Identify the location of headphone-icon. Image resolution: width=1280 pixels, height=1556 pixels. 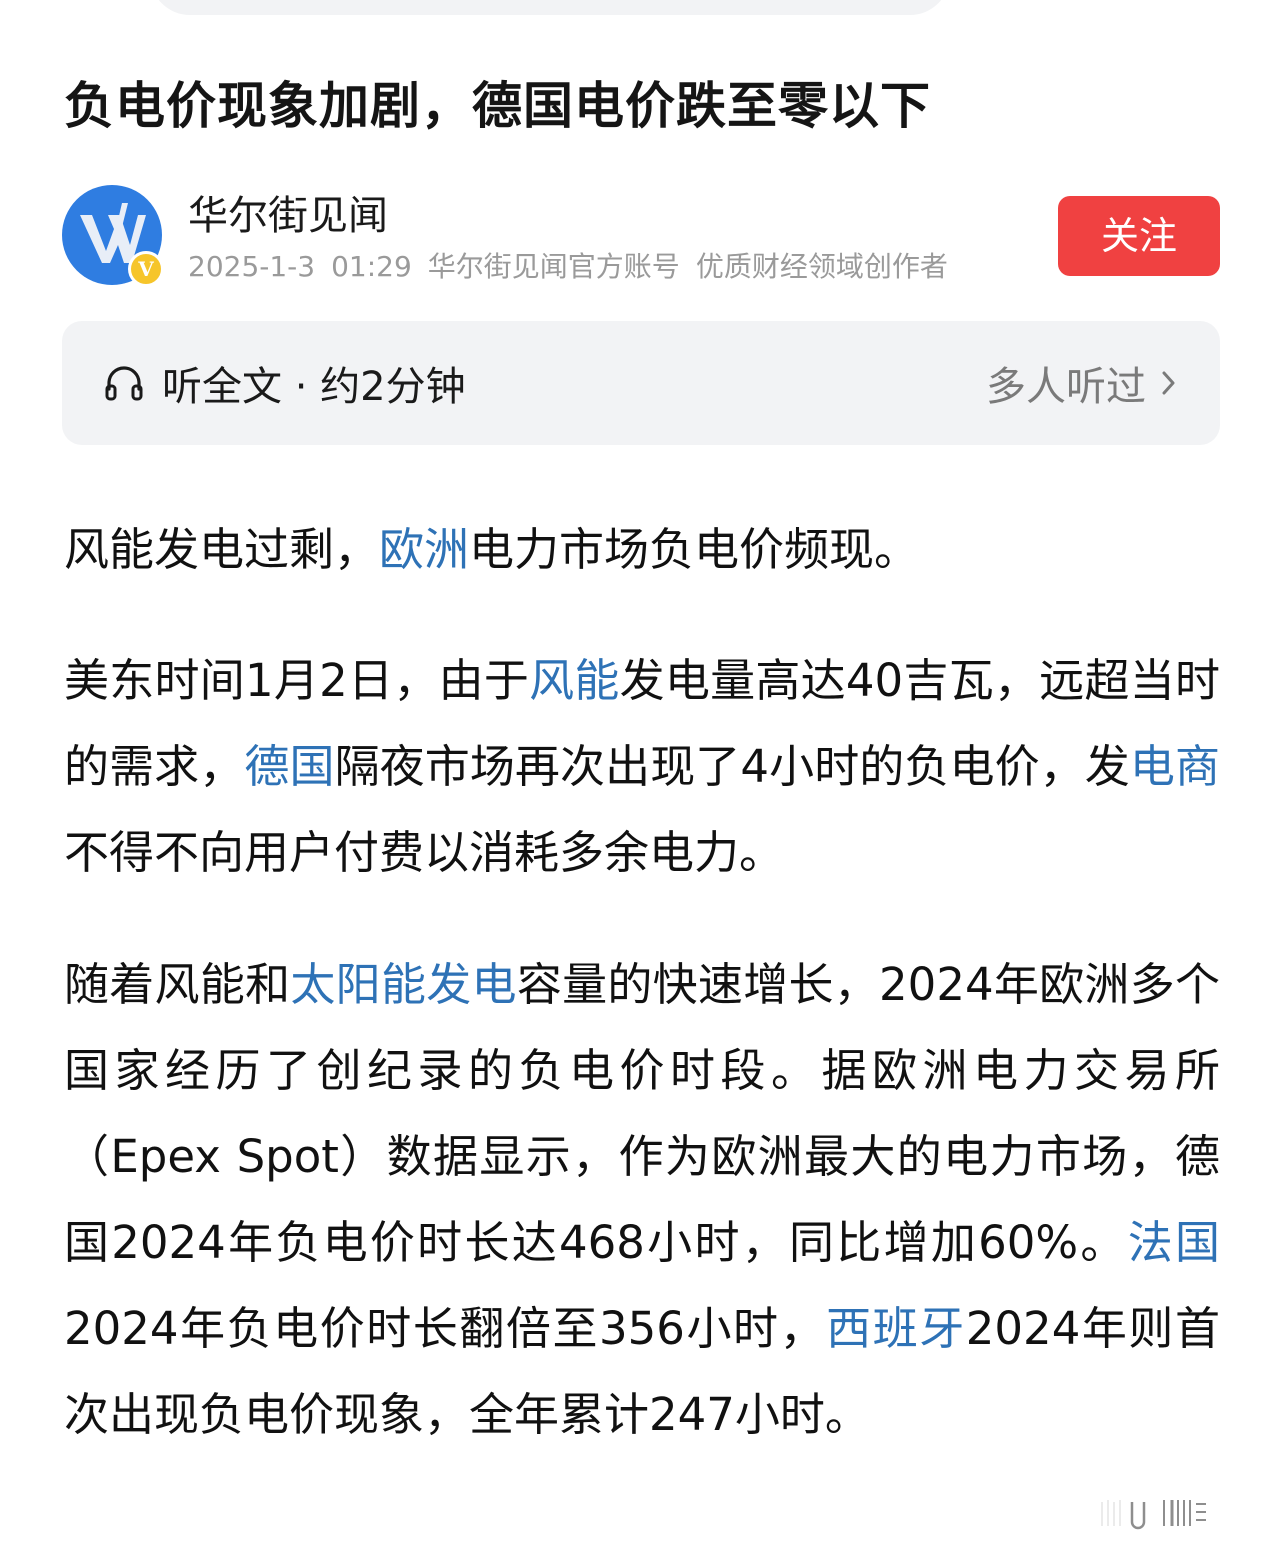
(124, 383).